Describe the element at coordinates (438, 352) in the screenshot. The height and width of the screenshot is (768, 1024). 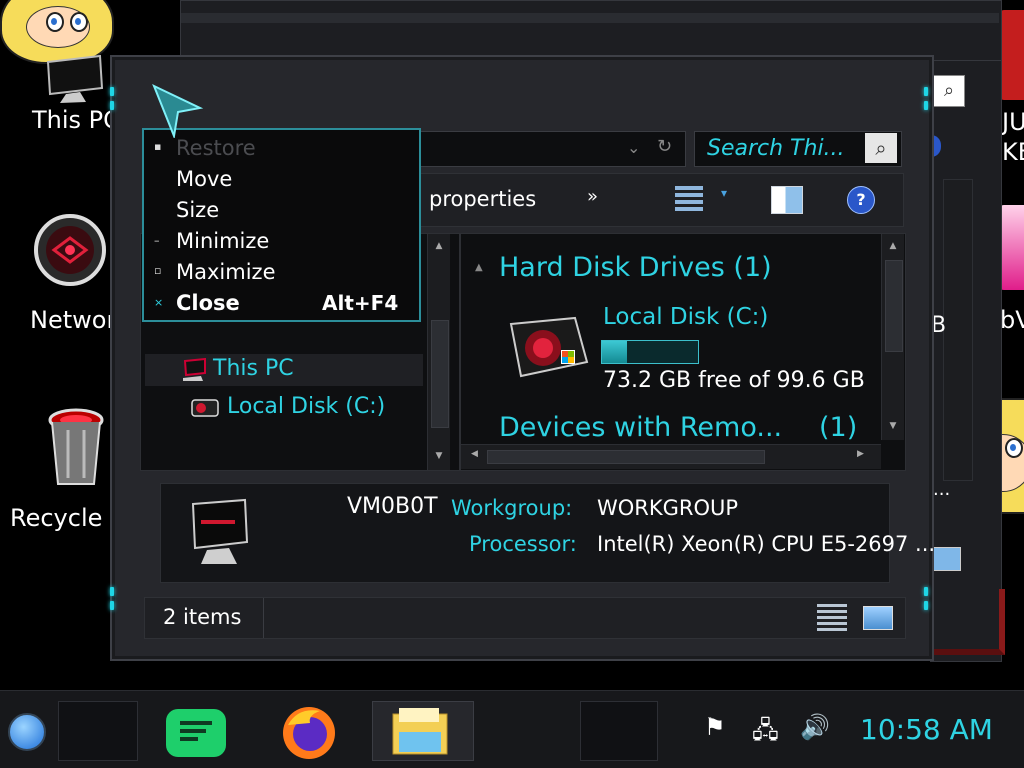
I see `navigation-scrollbar: ▲ ▼` at that location.